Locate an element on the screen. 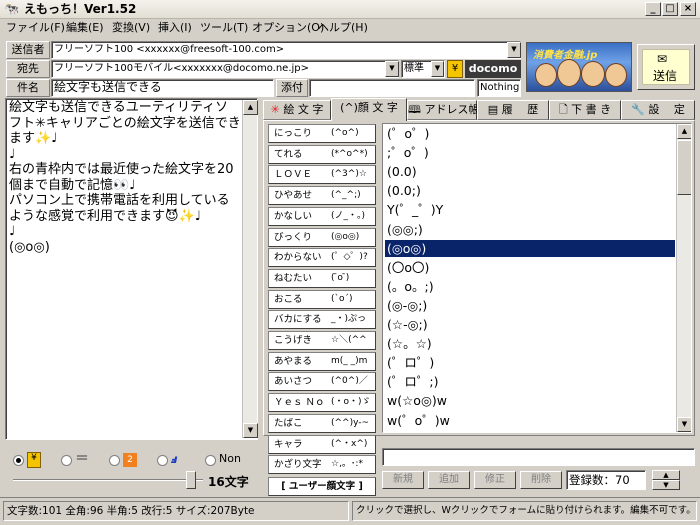  category-button: キャラ (^・x^) is located at coordinates (322, 444).